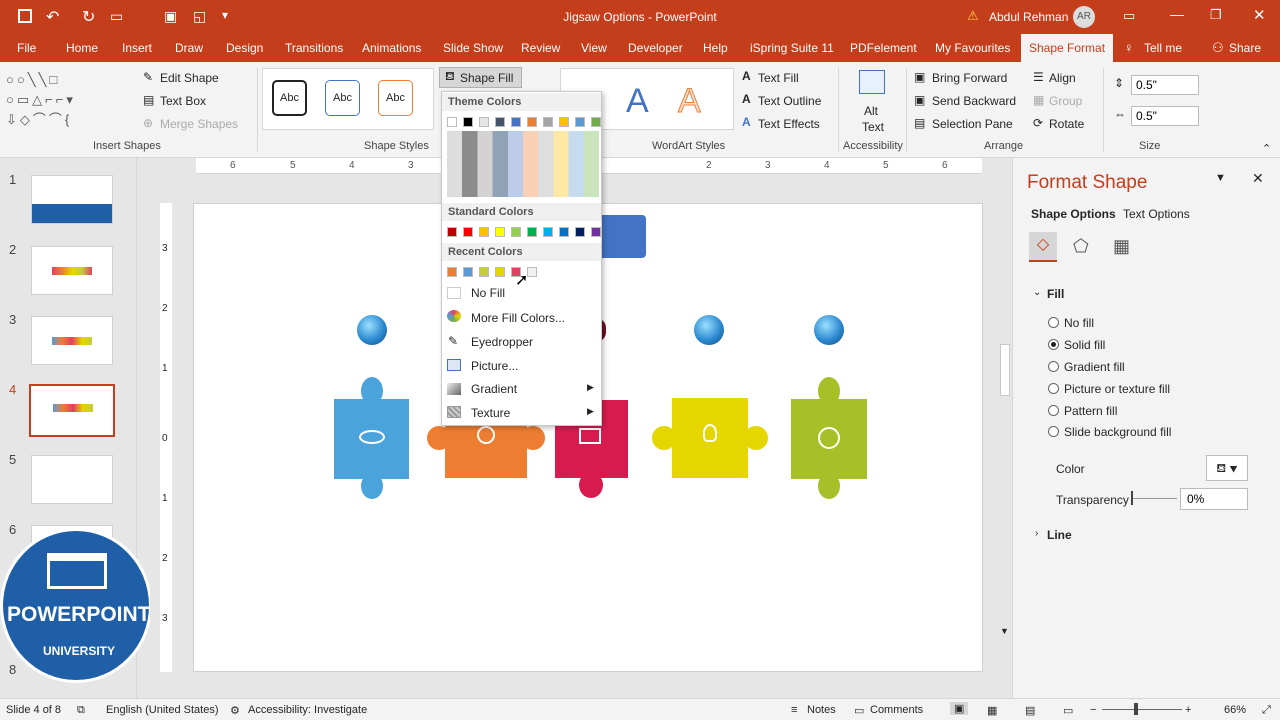  Describe the element at coordinates (1053, 366) in the screenshot. I see `radio-gradient-fill` at that location.